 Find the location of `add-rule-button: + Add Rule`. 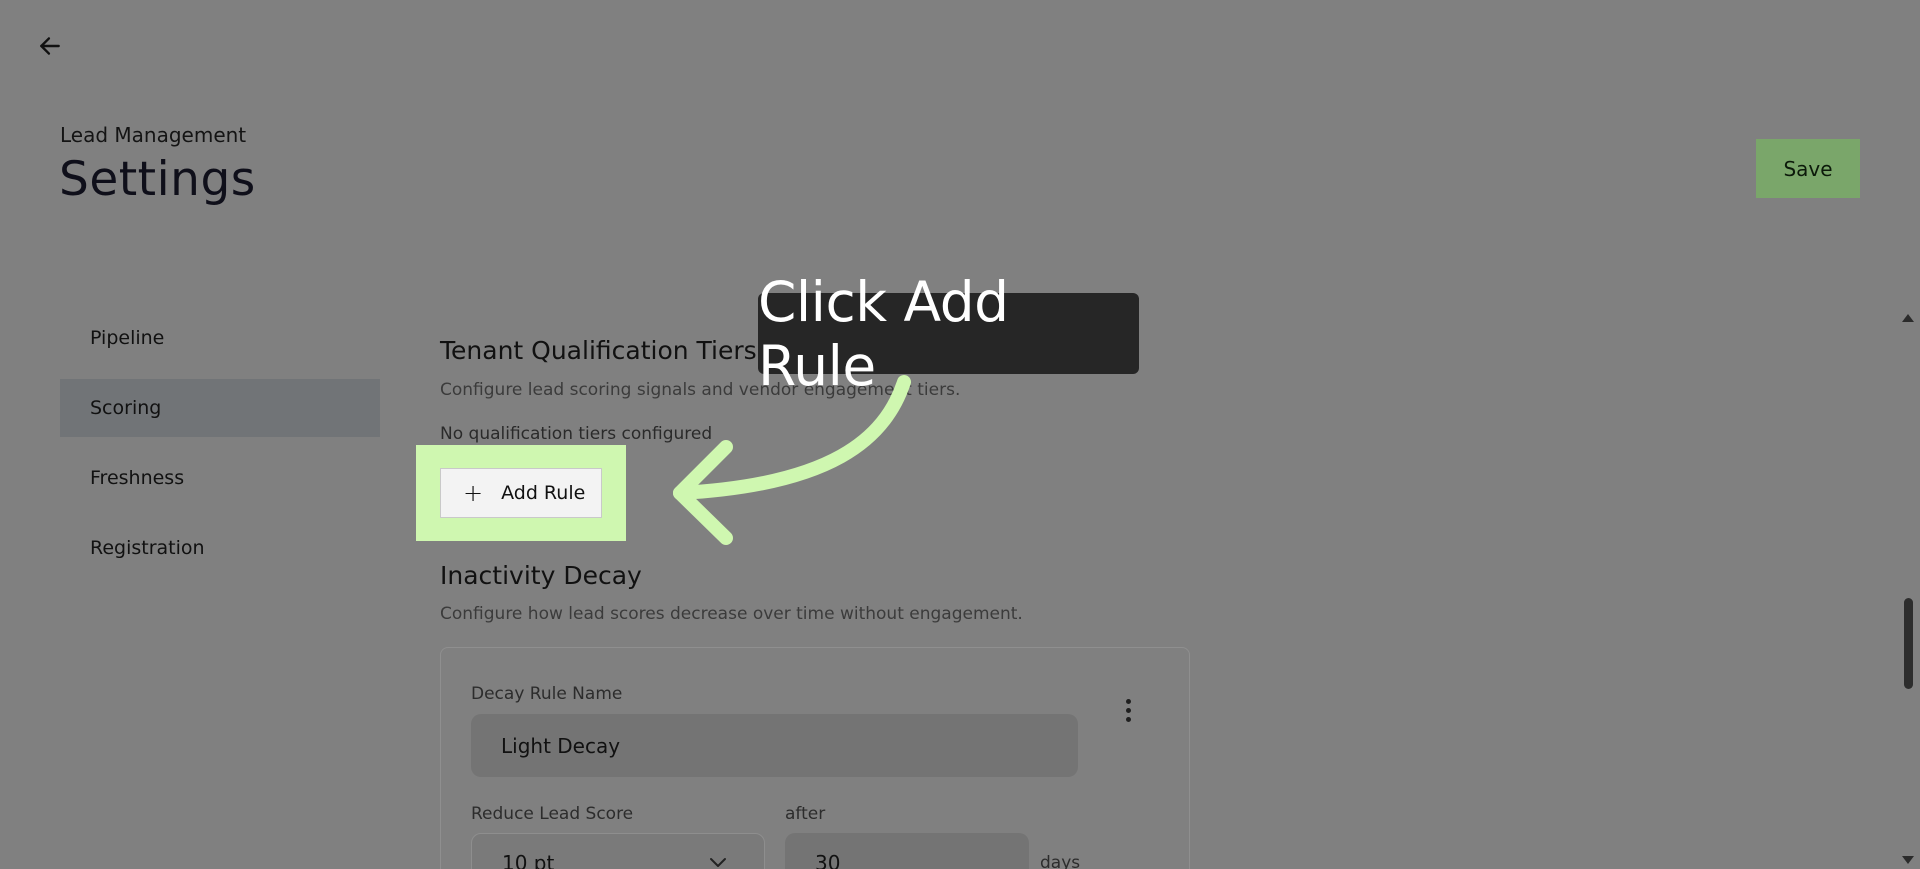

add-rule-button: + Add Rule is located at coordinates (521, 493).